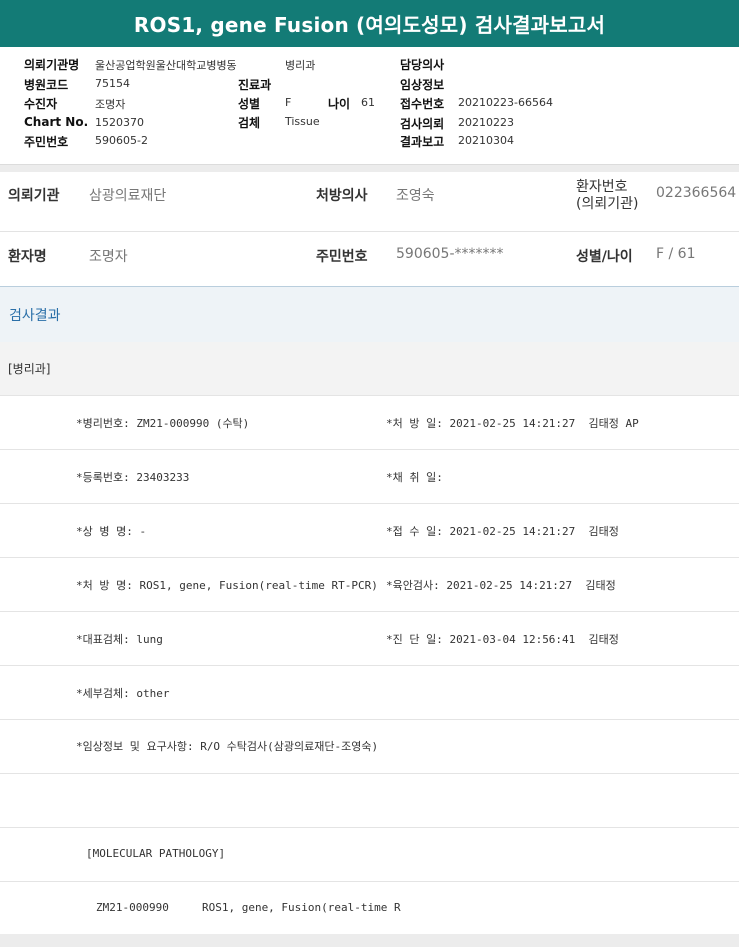 This screenshot has width=739, height=947. Describe the element at coordinates (676, 254) in the screenshot. I see `sex-age-value: F / 61` at that location.